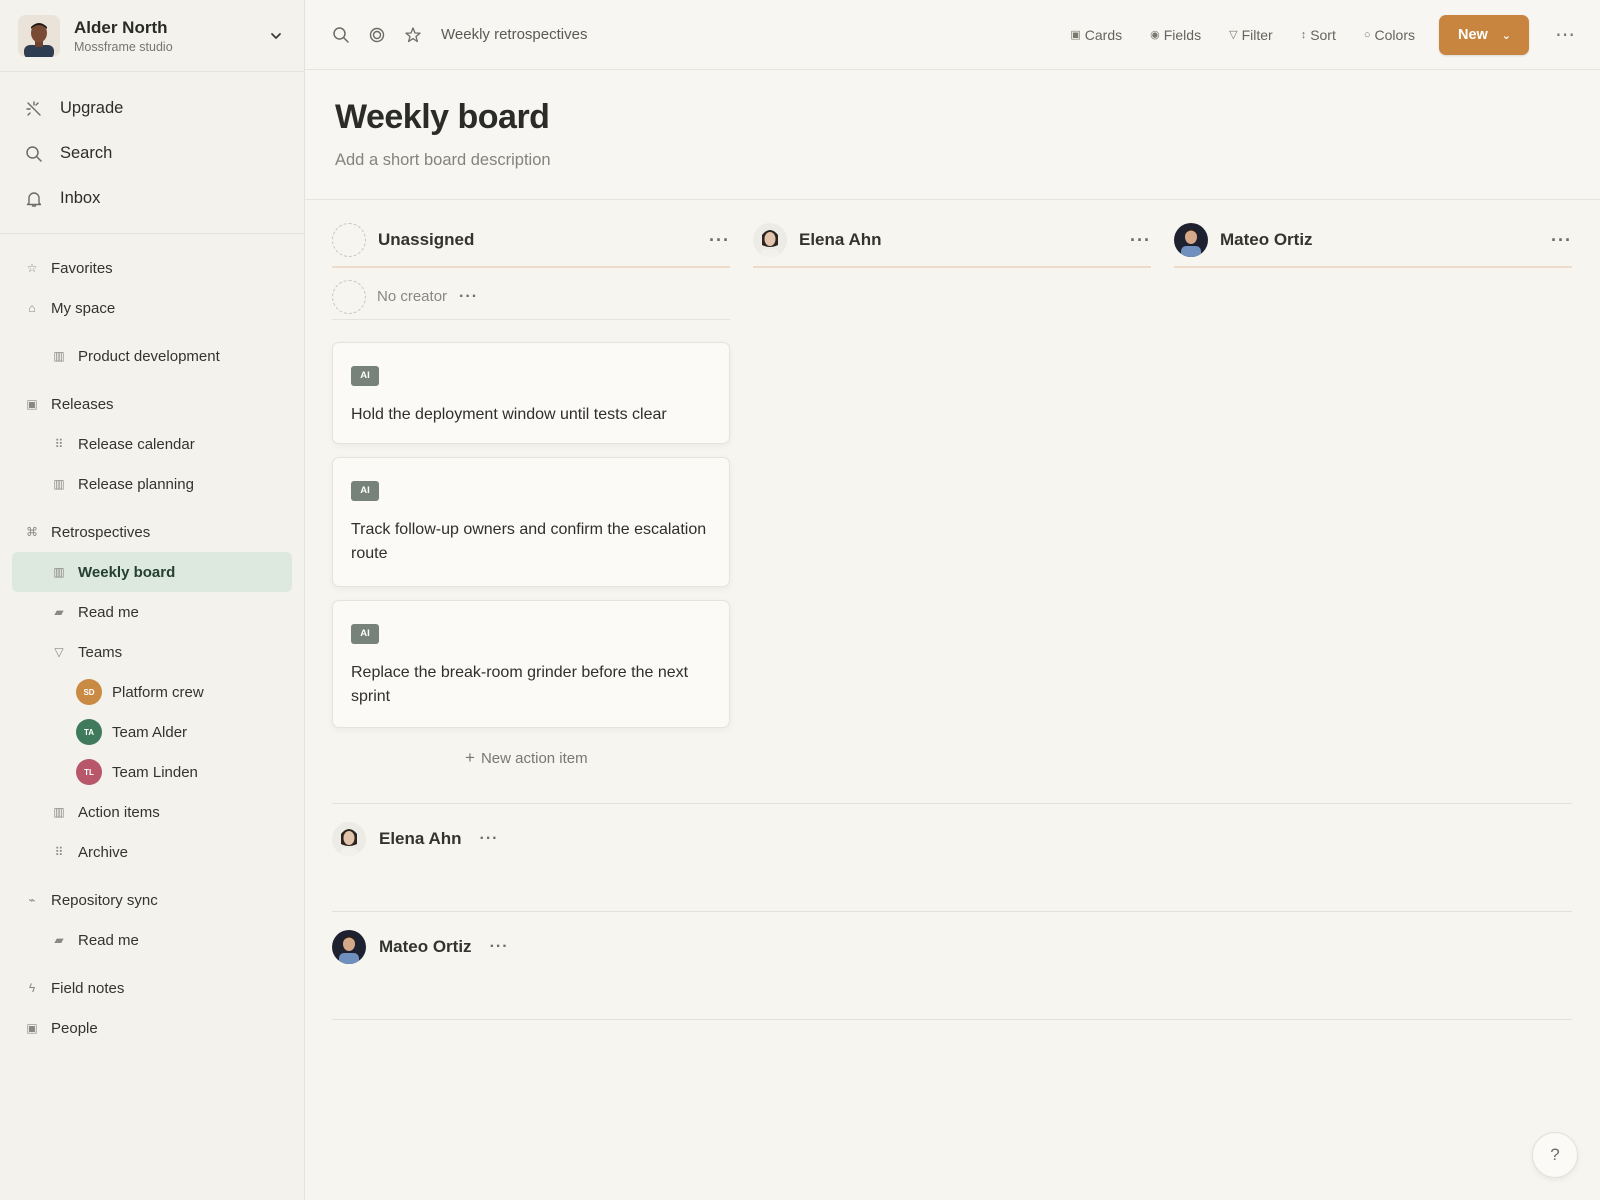  I want to click on sidebar-item-read-me: ▰ Read me, so click(152, 612).